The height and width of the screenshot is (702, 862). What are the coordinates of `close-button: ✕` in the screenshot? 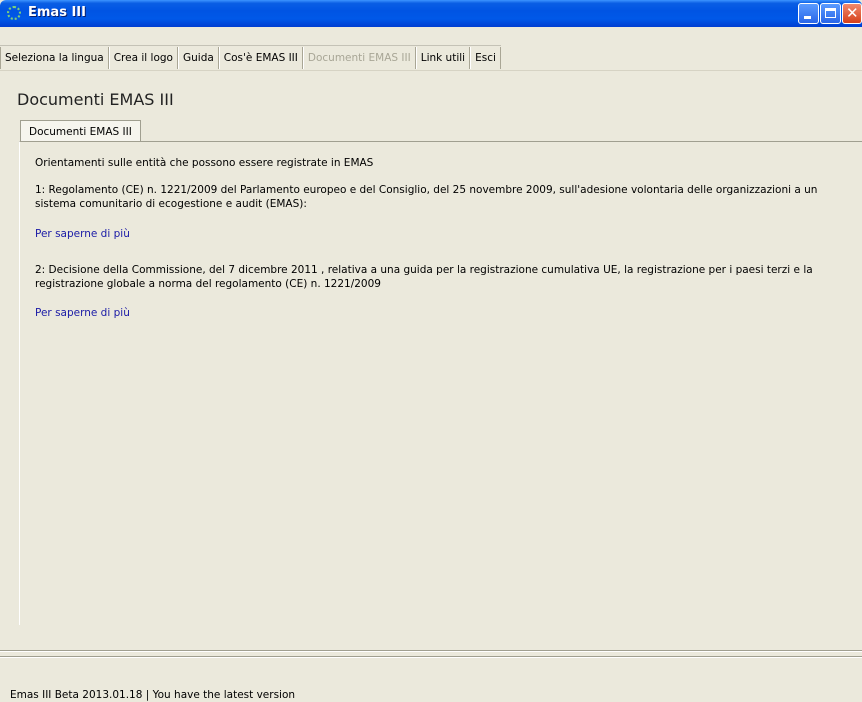 It's located at (852, 13).